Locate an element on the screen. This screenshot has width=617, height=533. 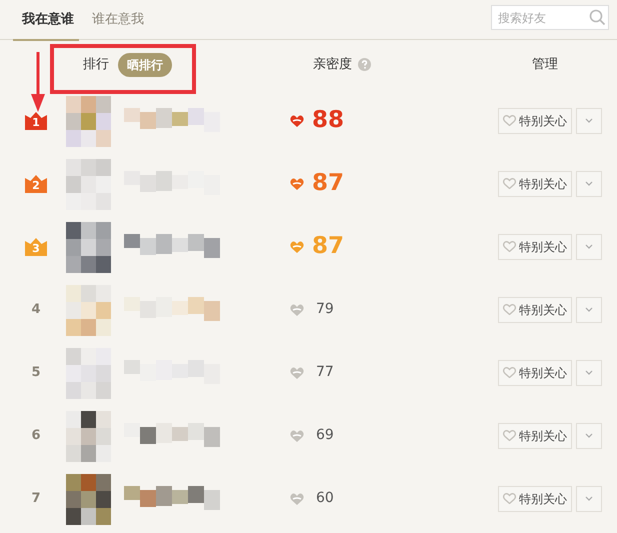
intimacy-score: 60 is located at coordinates (324, 498).